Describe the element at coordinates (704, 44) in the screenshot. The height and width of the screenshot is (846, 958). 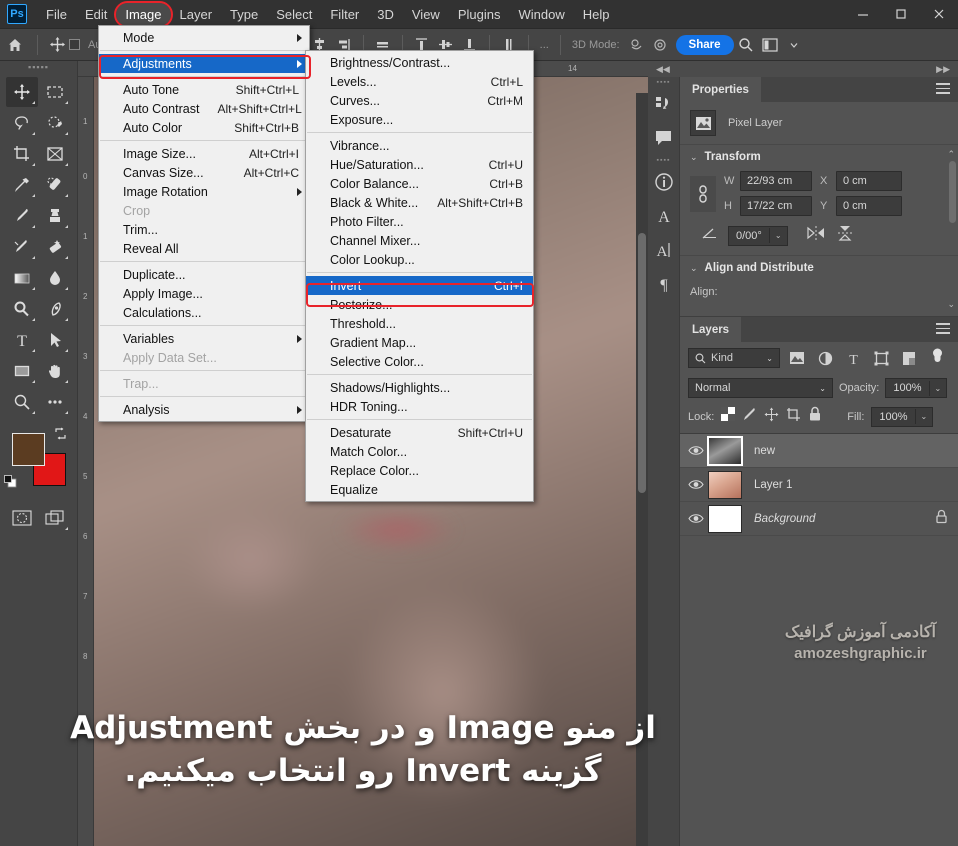
I see `share-button: Share` at that location.